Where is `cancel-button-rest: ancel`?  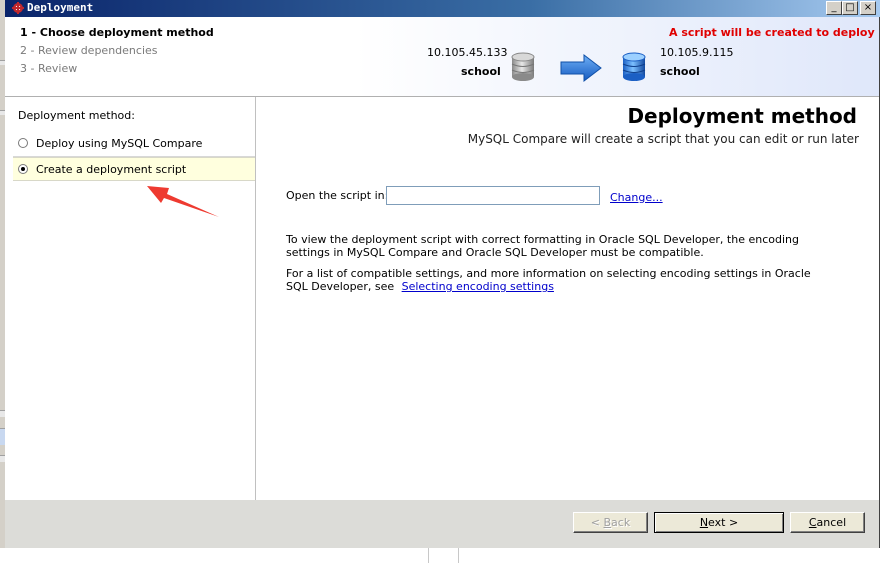
cancel-button-rest: ancel is located at coordinates (831, 522).